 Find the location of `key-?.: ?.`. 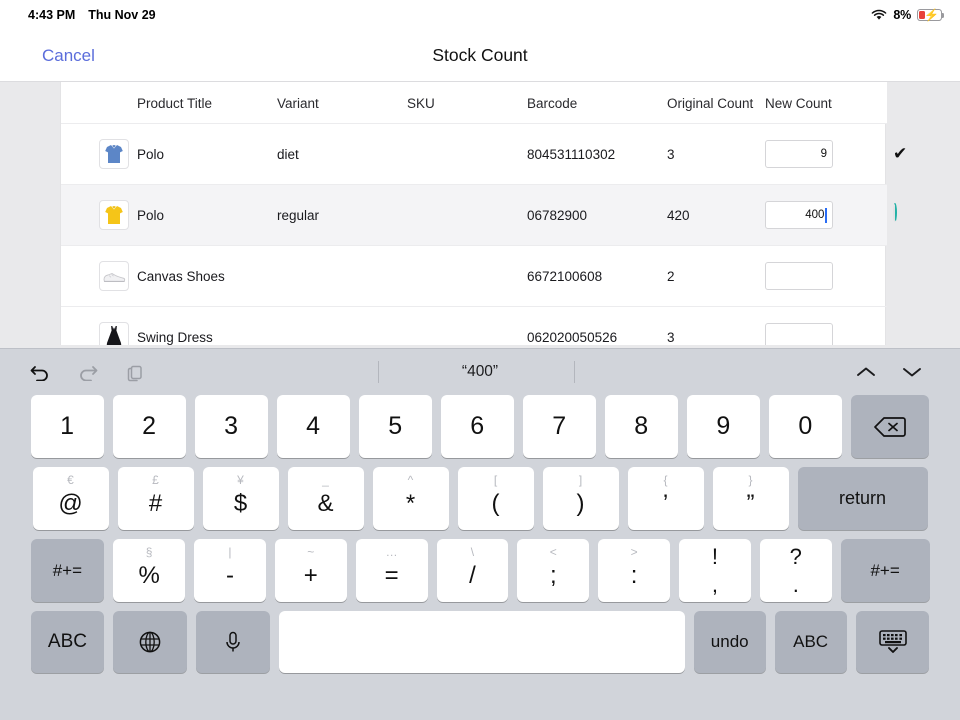

key-?.: ?. is located at coordinates (795, 570).